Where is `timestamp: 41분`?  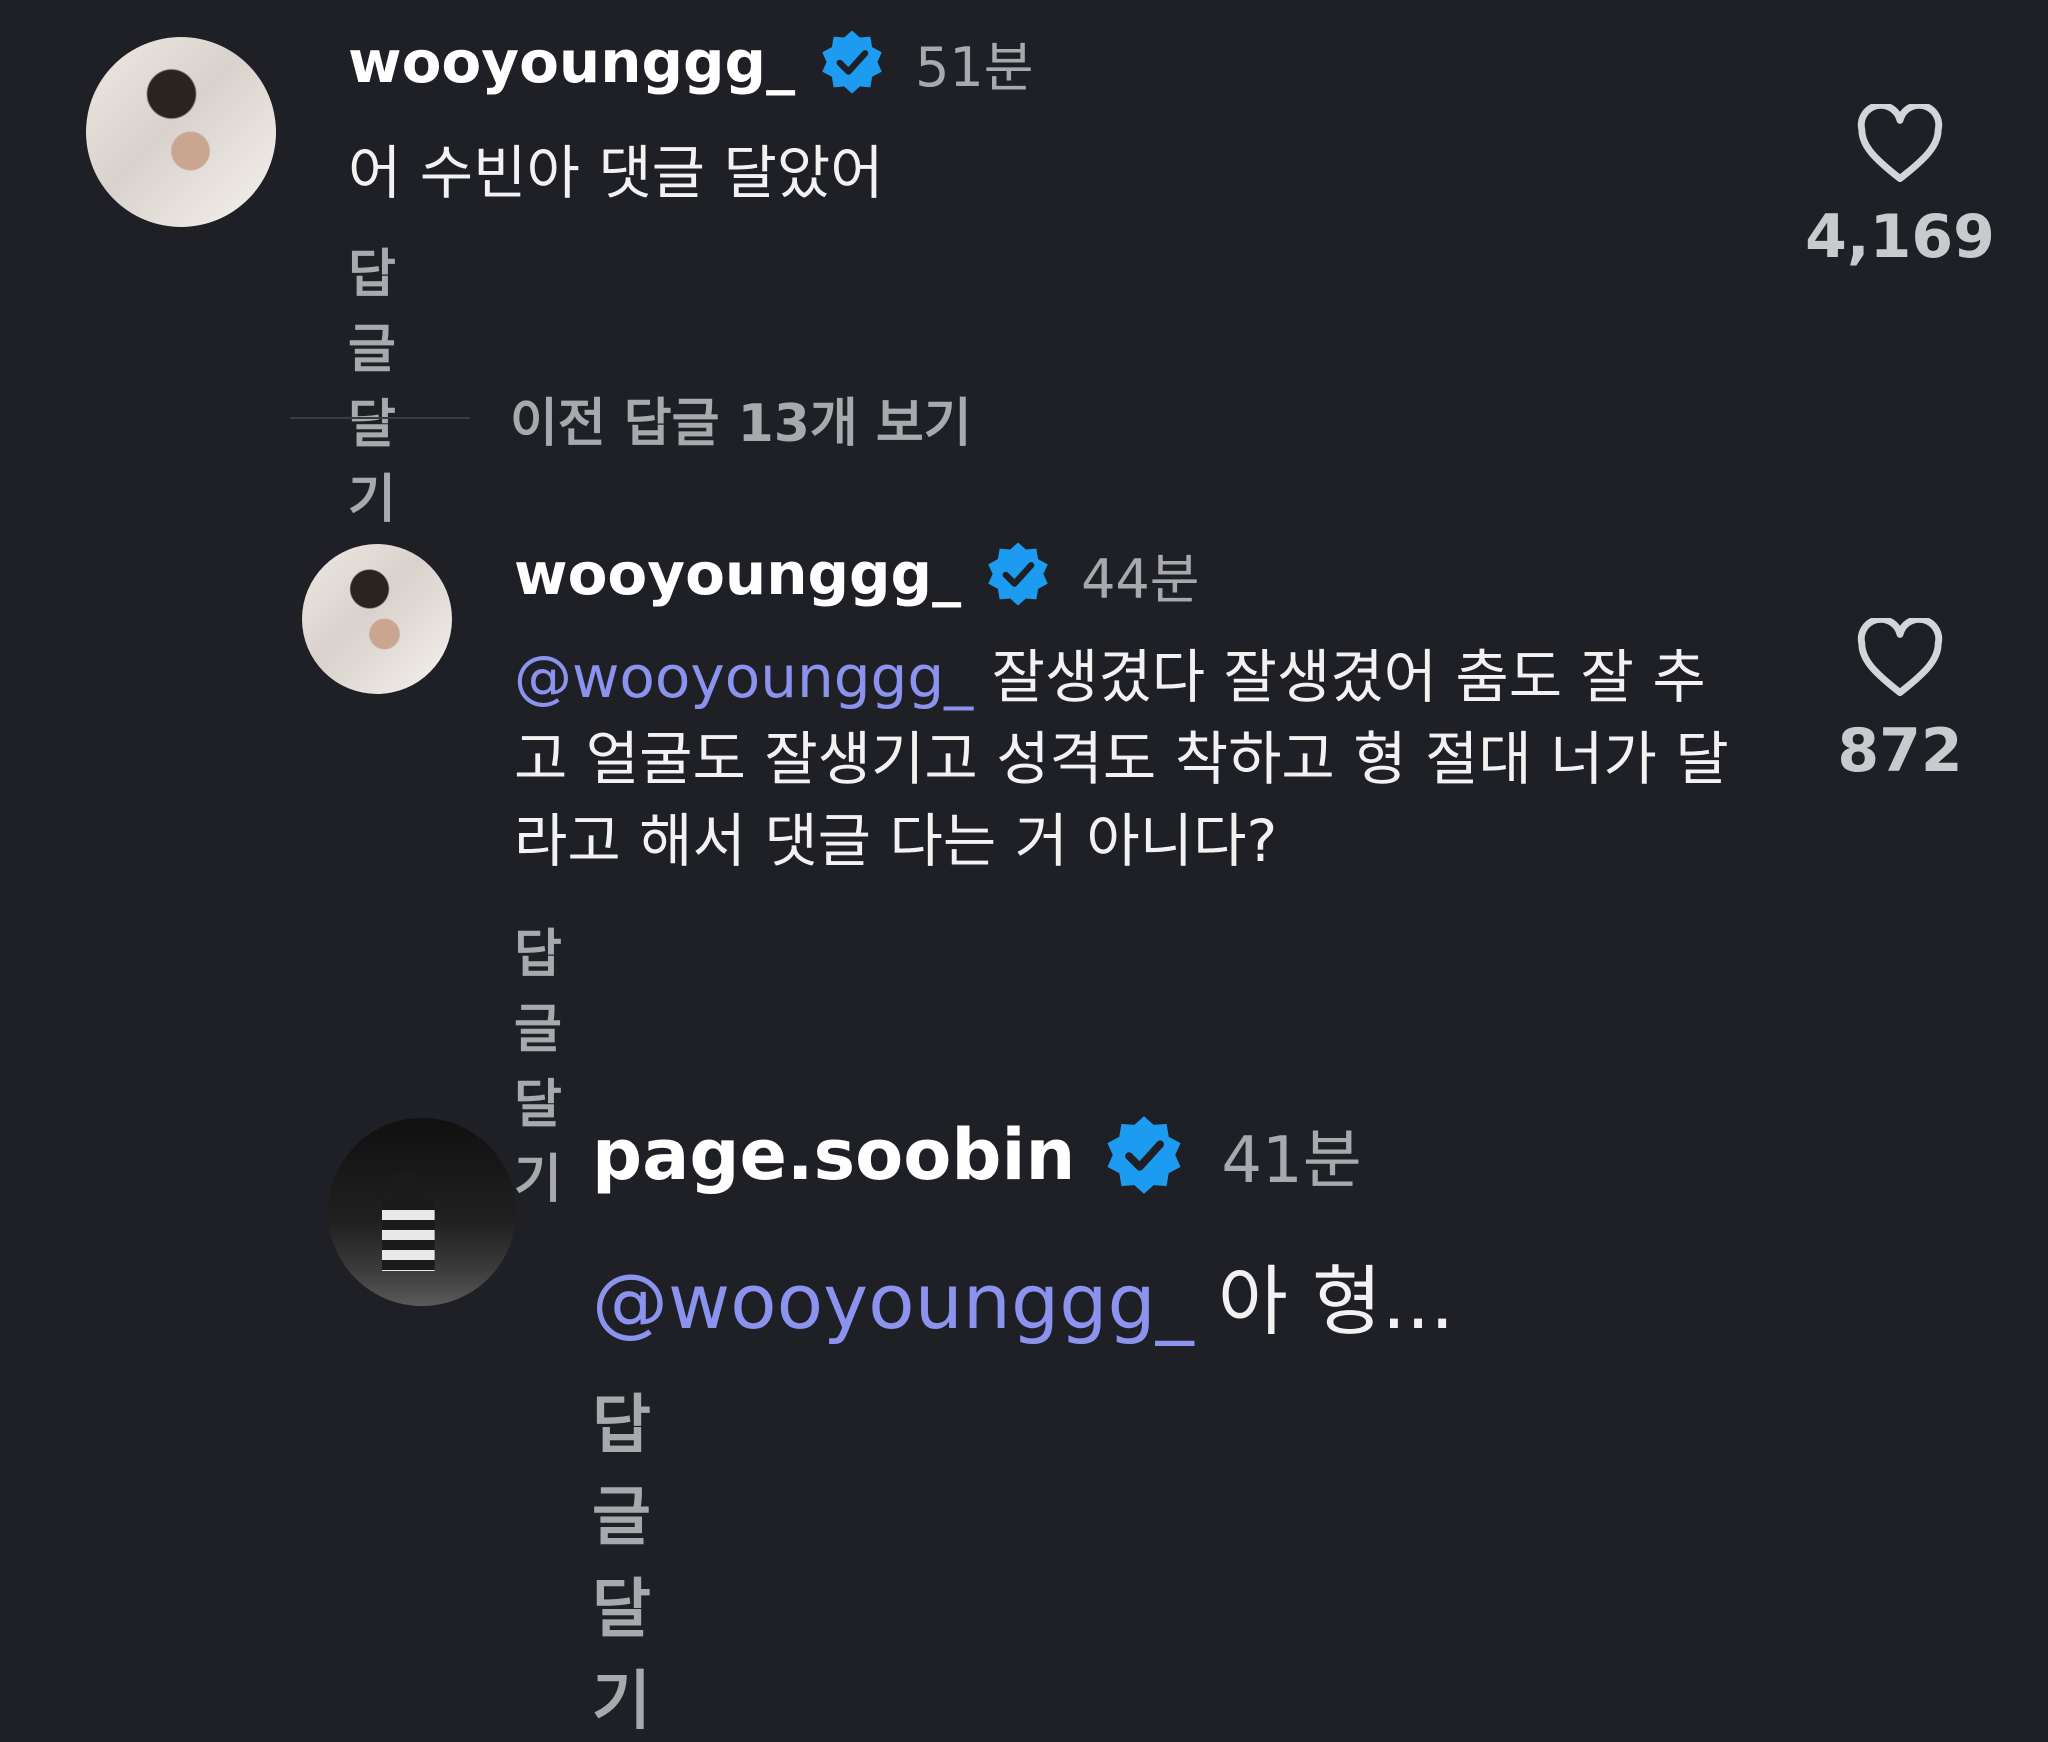
timestamp: 41분 is located at coordinates (1291, 1161).